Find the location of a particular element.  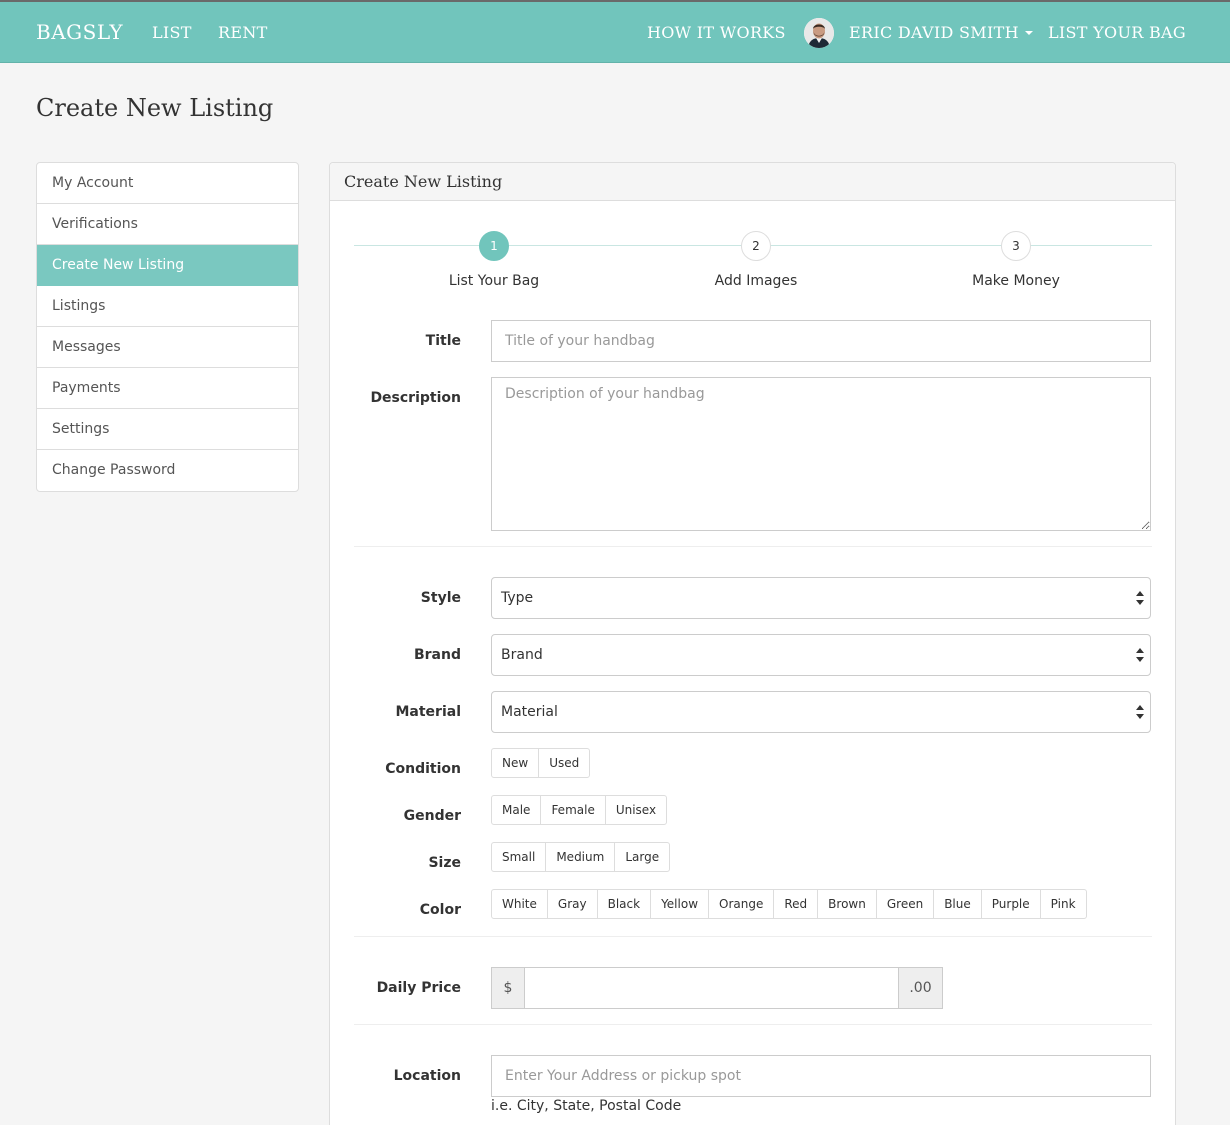

gender-option-button: Male is located at coordinates (516, 810).